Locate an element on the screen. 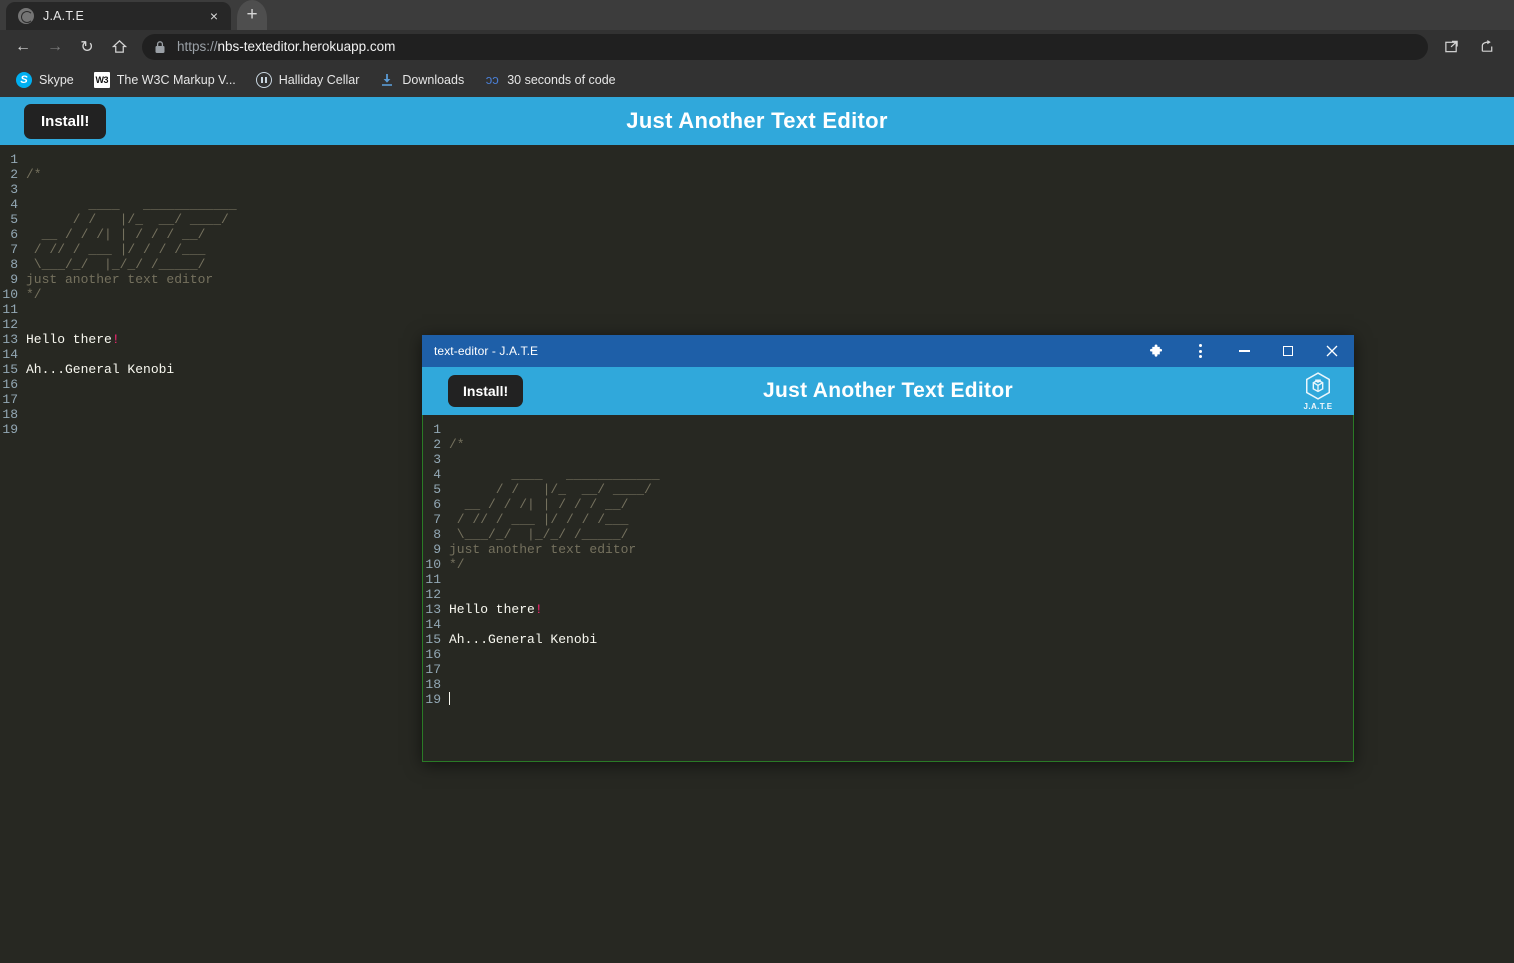 The image size is (1514, 963). bookmark-label: Downloads is located at coordinates (433, 80).